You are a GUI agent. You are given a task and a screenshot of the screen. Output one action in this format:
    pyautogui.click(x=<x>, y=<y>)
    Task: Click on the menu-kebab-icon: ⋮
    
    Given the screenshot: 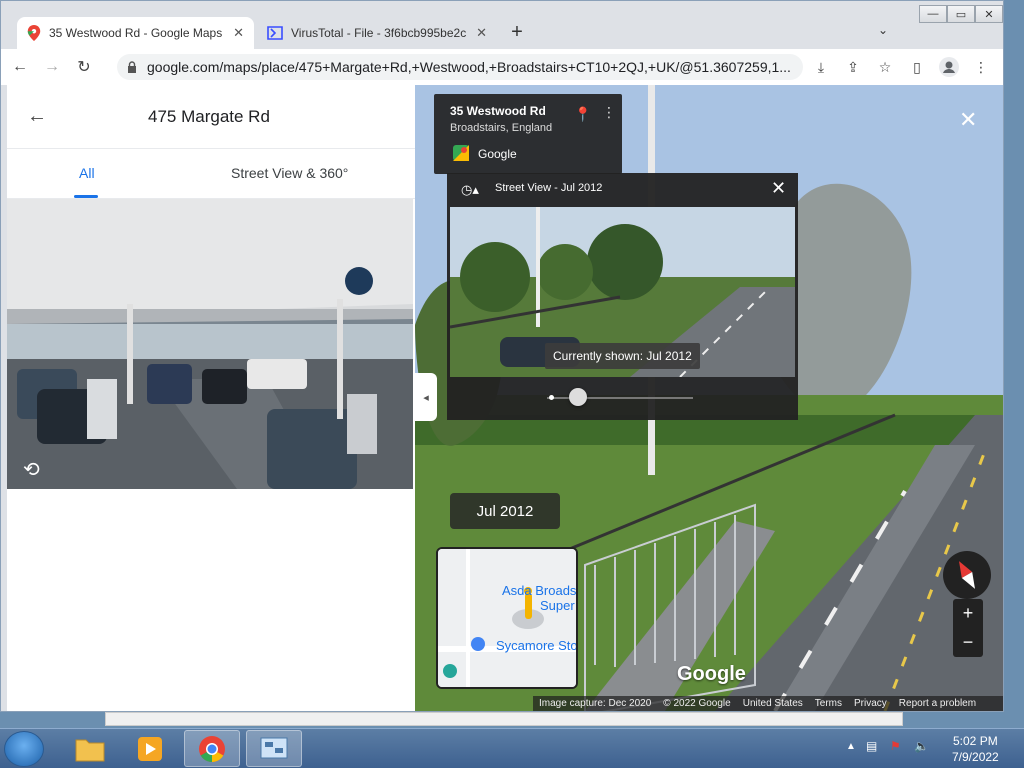 What is the action you would take?
    pyautogui.click(x=981, y=67)
    